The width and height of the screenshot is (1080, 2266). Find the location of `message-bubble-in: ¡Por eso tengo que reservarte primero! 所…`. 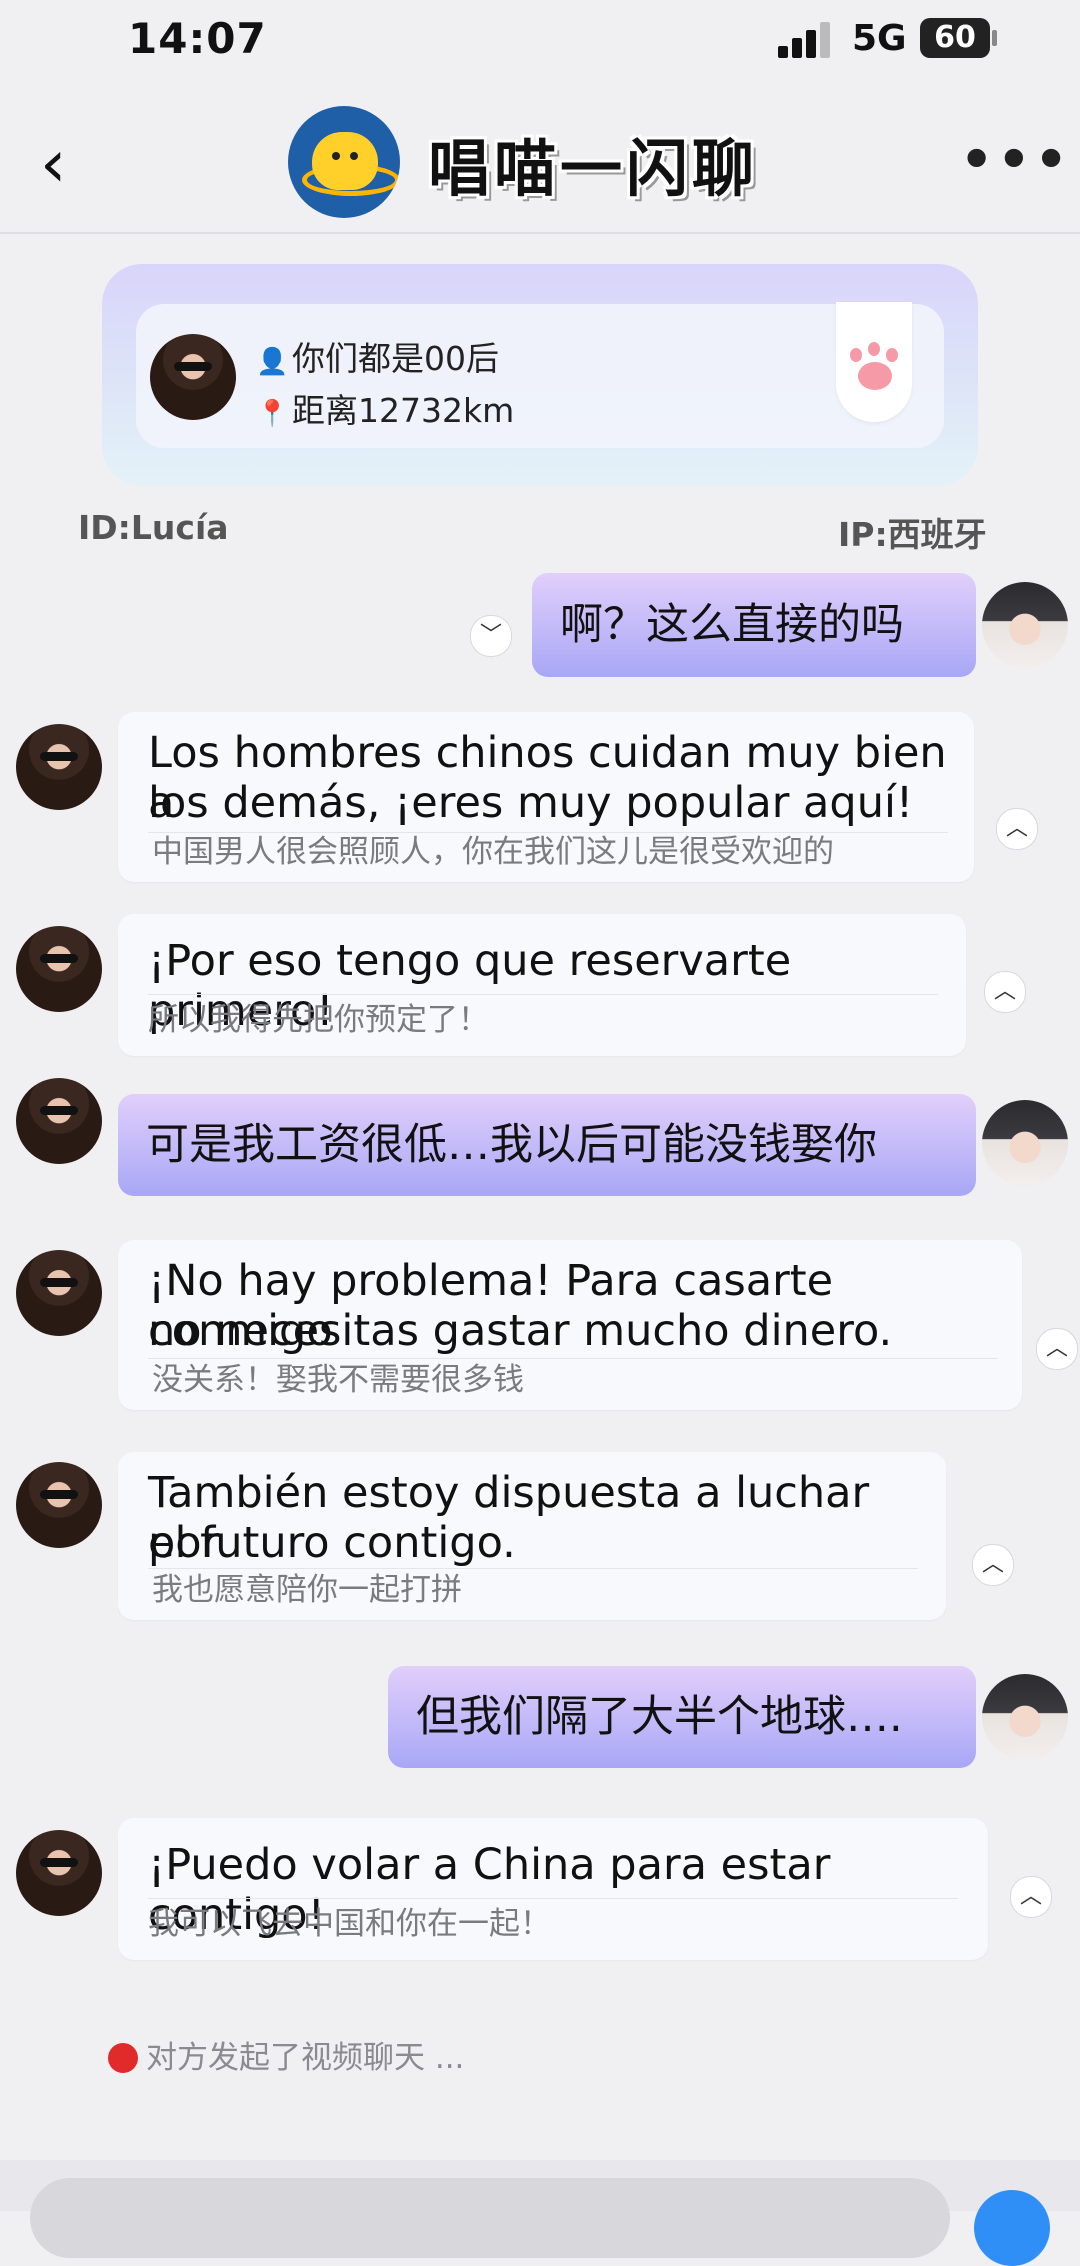

message-bubble-in: ¡Por eso tengo que reservarte primero! 所… is located at coordinates (542, 985).